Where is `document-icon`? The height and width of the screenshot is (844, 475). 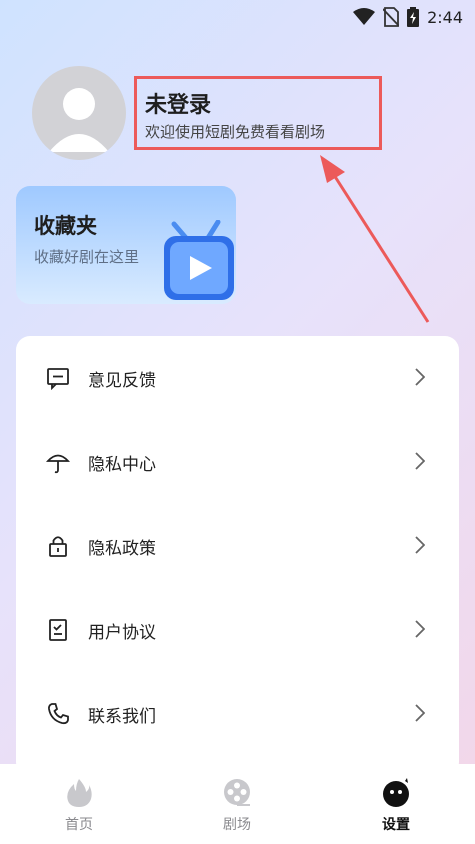
document-icon is located at coordinates (58, 630).